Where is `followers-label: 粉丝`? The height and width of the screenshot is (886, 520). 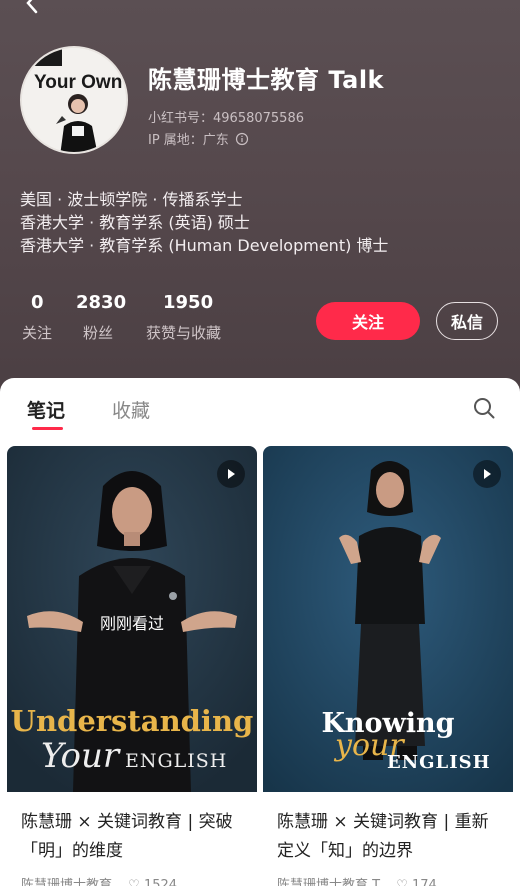
followers-label: 粉丝 is located at coordinates (98, 332).